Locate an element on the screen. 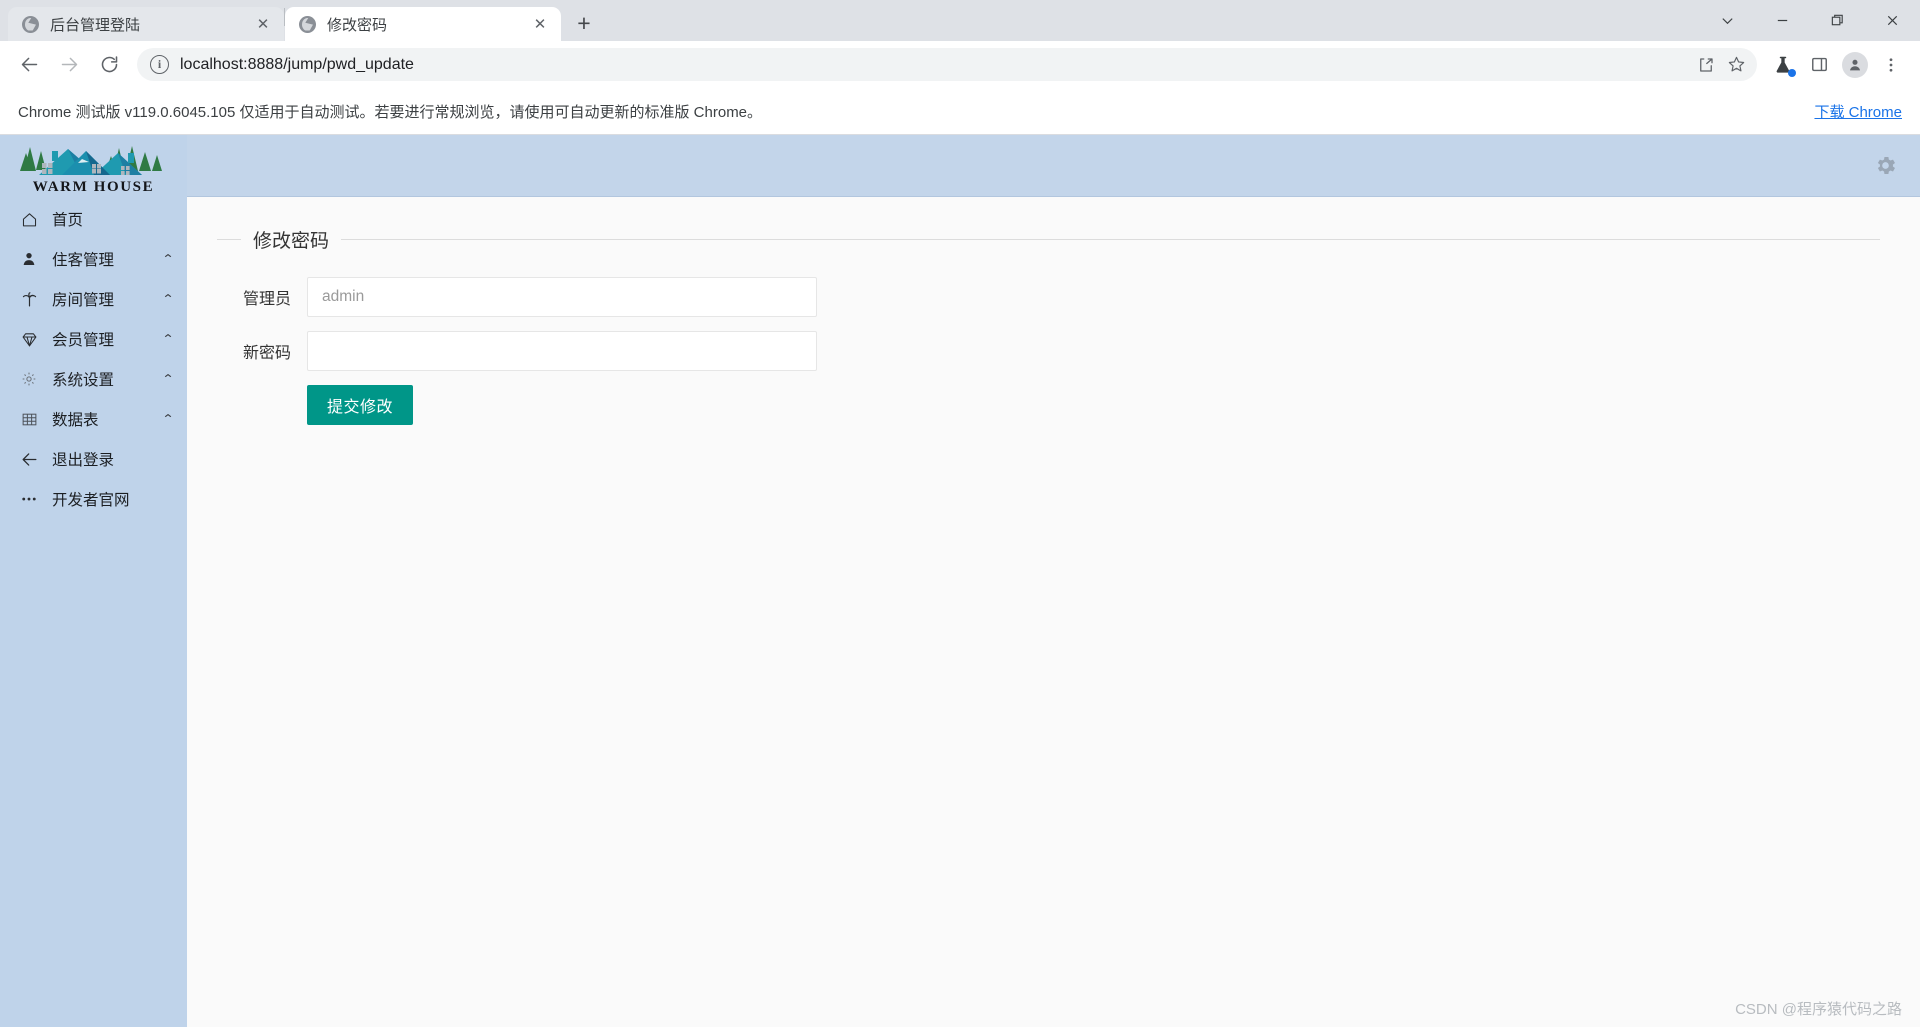 Image resolution: width=1920 pixels, height=1027 pixels. form-row-admin: 管理员 is located at coordinates (1048, 297).